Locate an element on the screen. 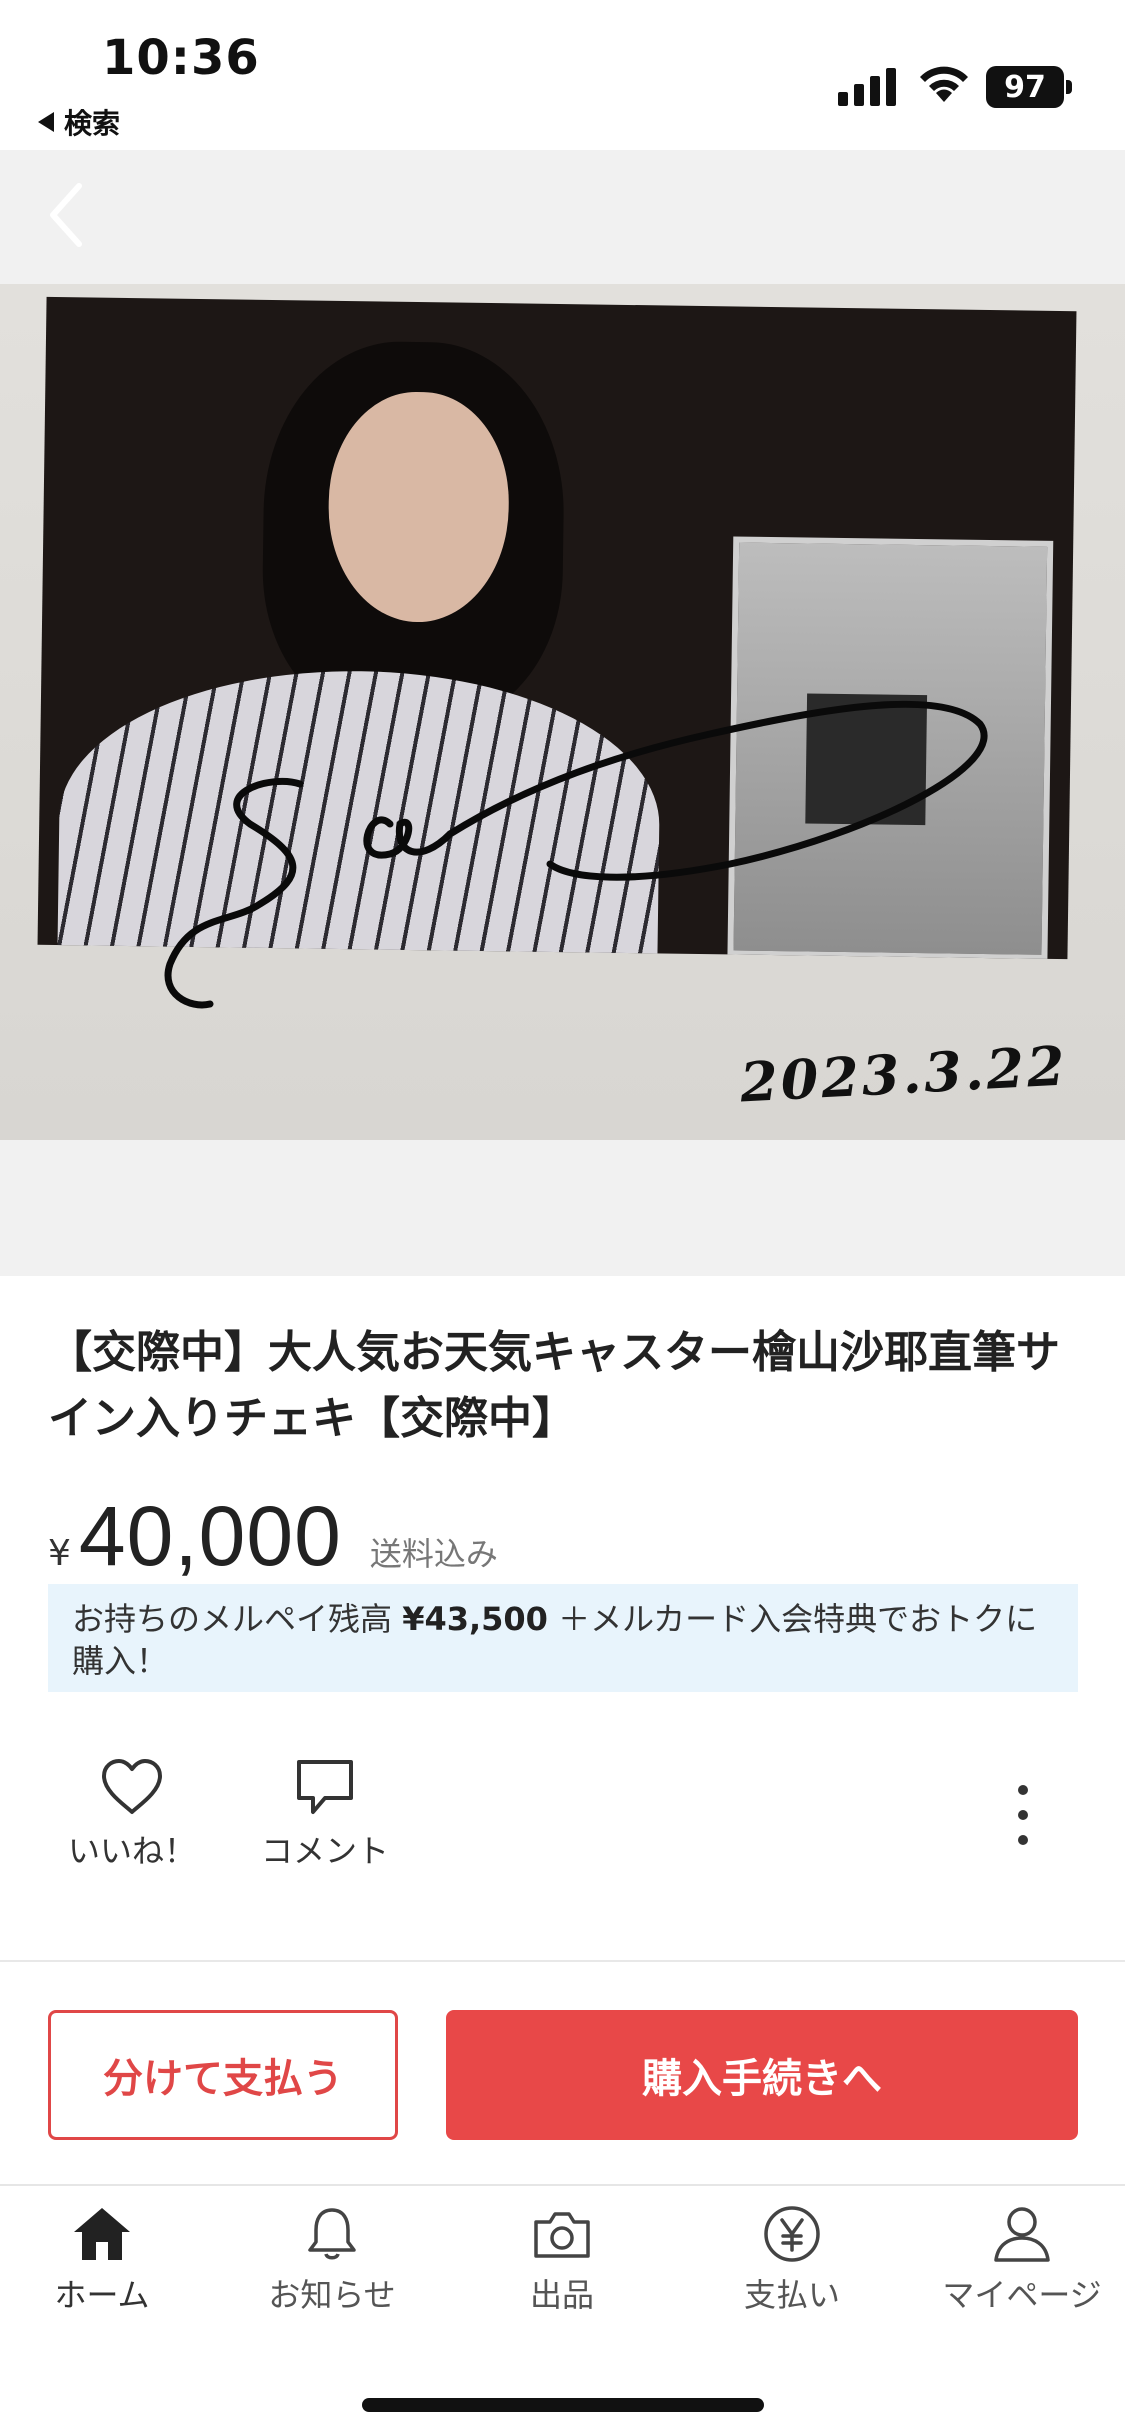 This screenshot has width=1125, height=2436. photo-date-handwritten: 2023.3.22 is located at coordinates (904, 1074).